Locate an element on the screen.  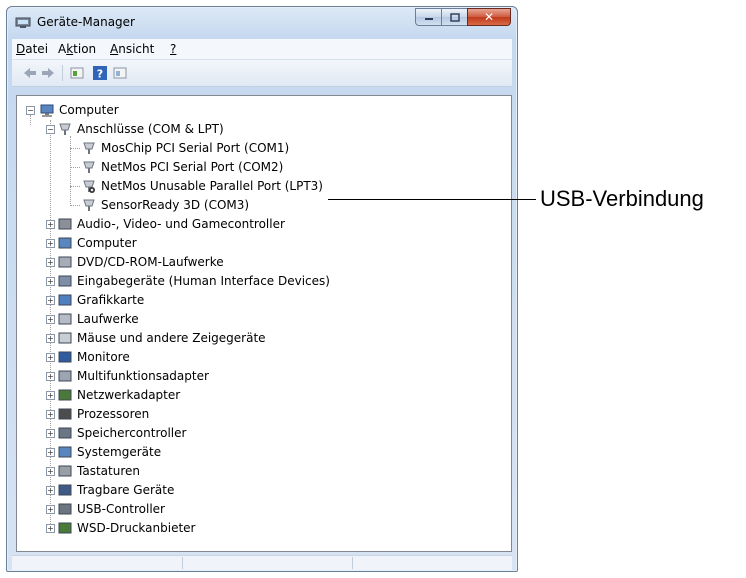
tree-node-category: WSD-Druckanbieter is located at coordinates (126, 528).